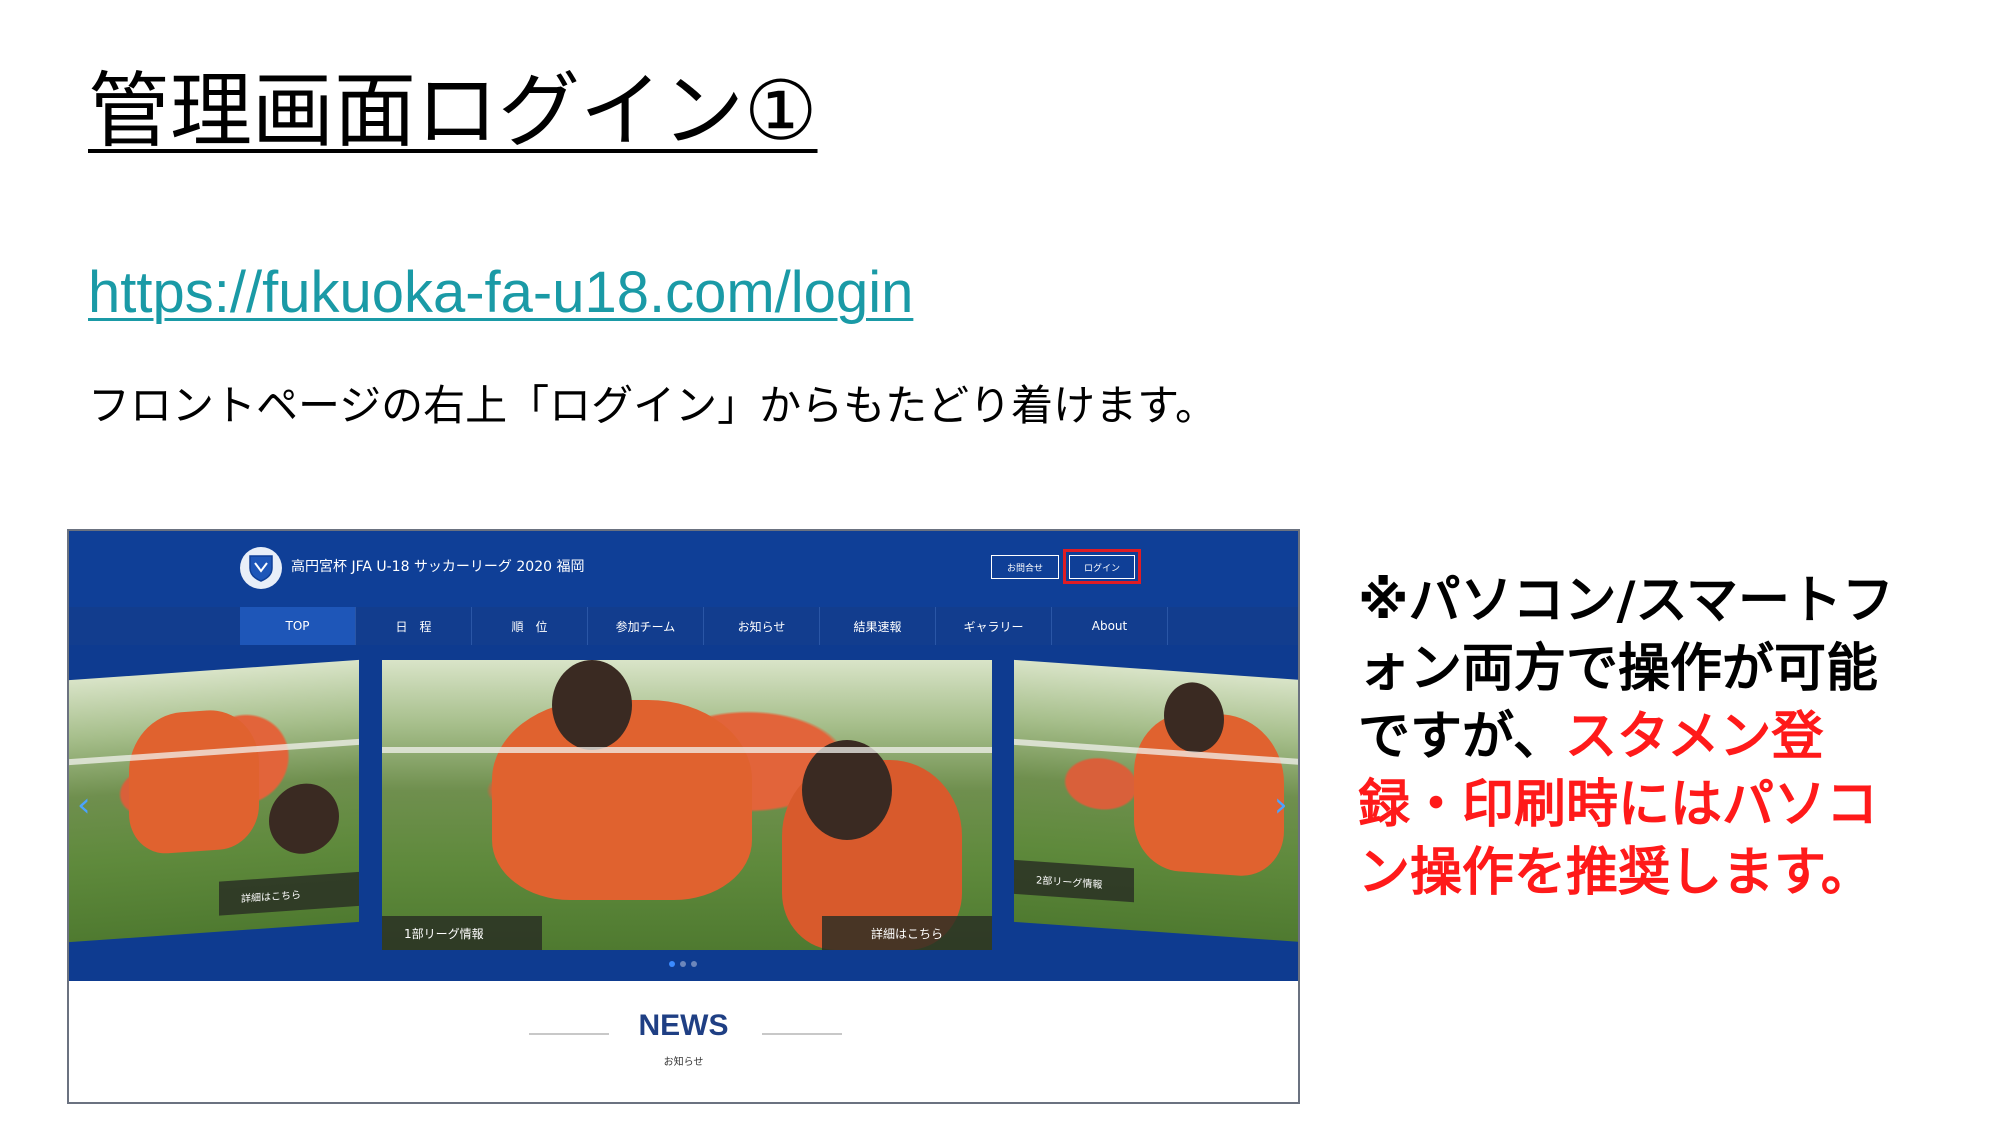 The height and width of the screenshot is (1125, 2000). What do you see at coordinates (1281, 805) in the screenshot?
I see `chevron-right-icon: ›` at bounding box center [1281, 805].